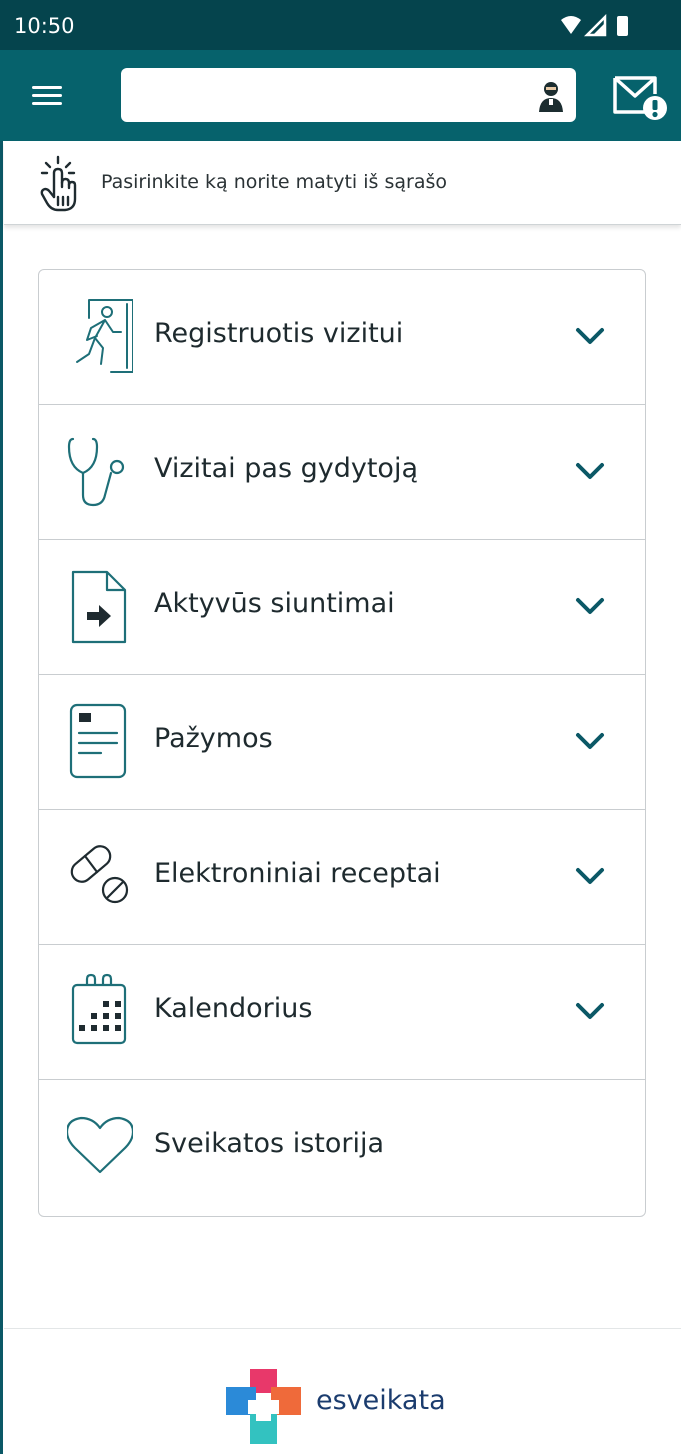 The image size is (681, 1454). Describe the element at coordinates (342, 1012) in the screenshot. I see `menu-item-calendar: Kalendorius` at that location.